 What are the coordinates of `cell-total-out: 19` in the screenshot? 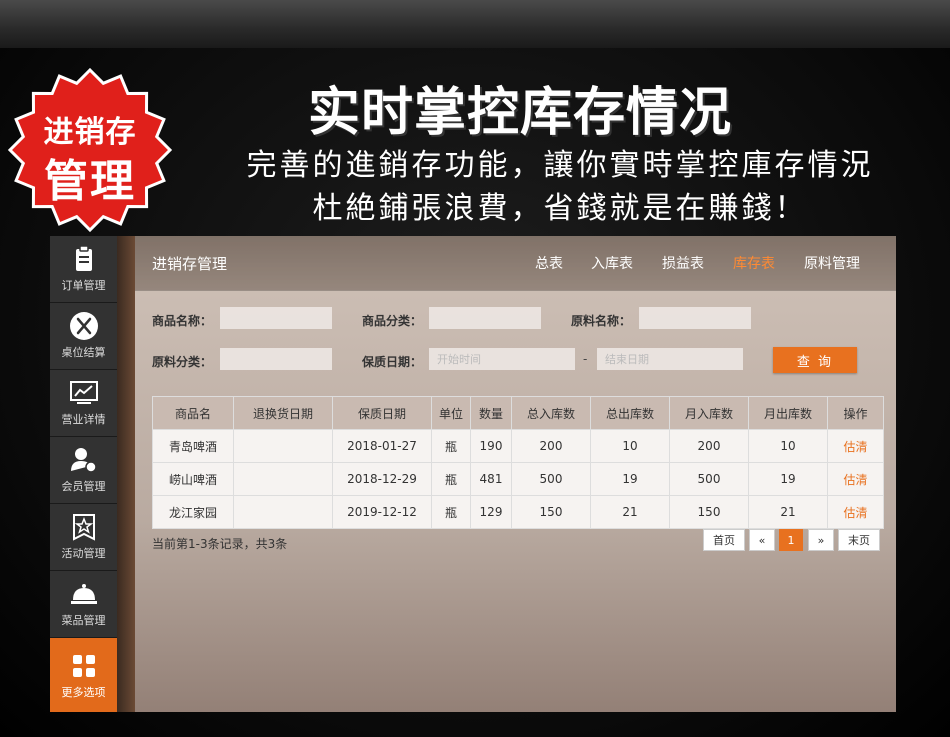 It's located at (630, 479).